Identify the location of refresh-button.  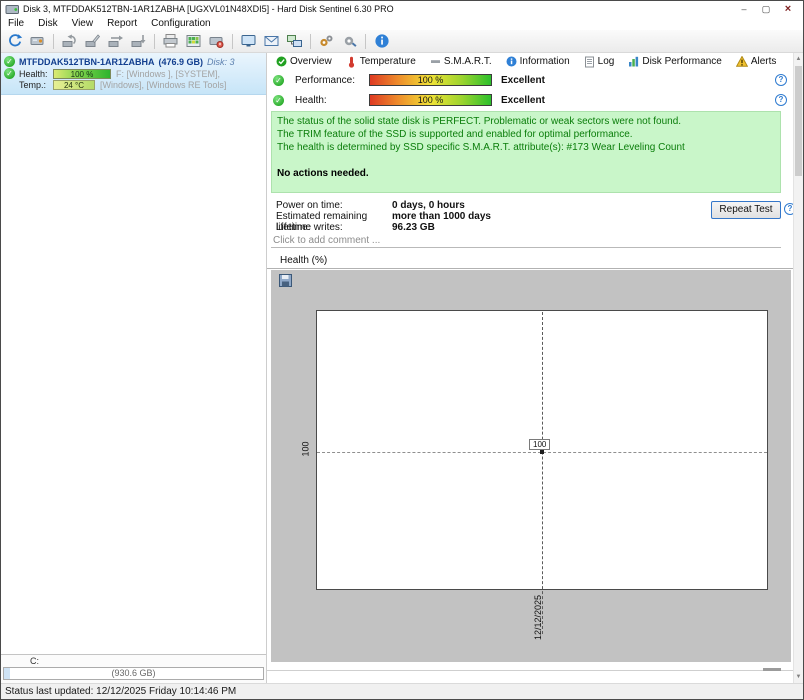
(14, 41).